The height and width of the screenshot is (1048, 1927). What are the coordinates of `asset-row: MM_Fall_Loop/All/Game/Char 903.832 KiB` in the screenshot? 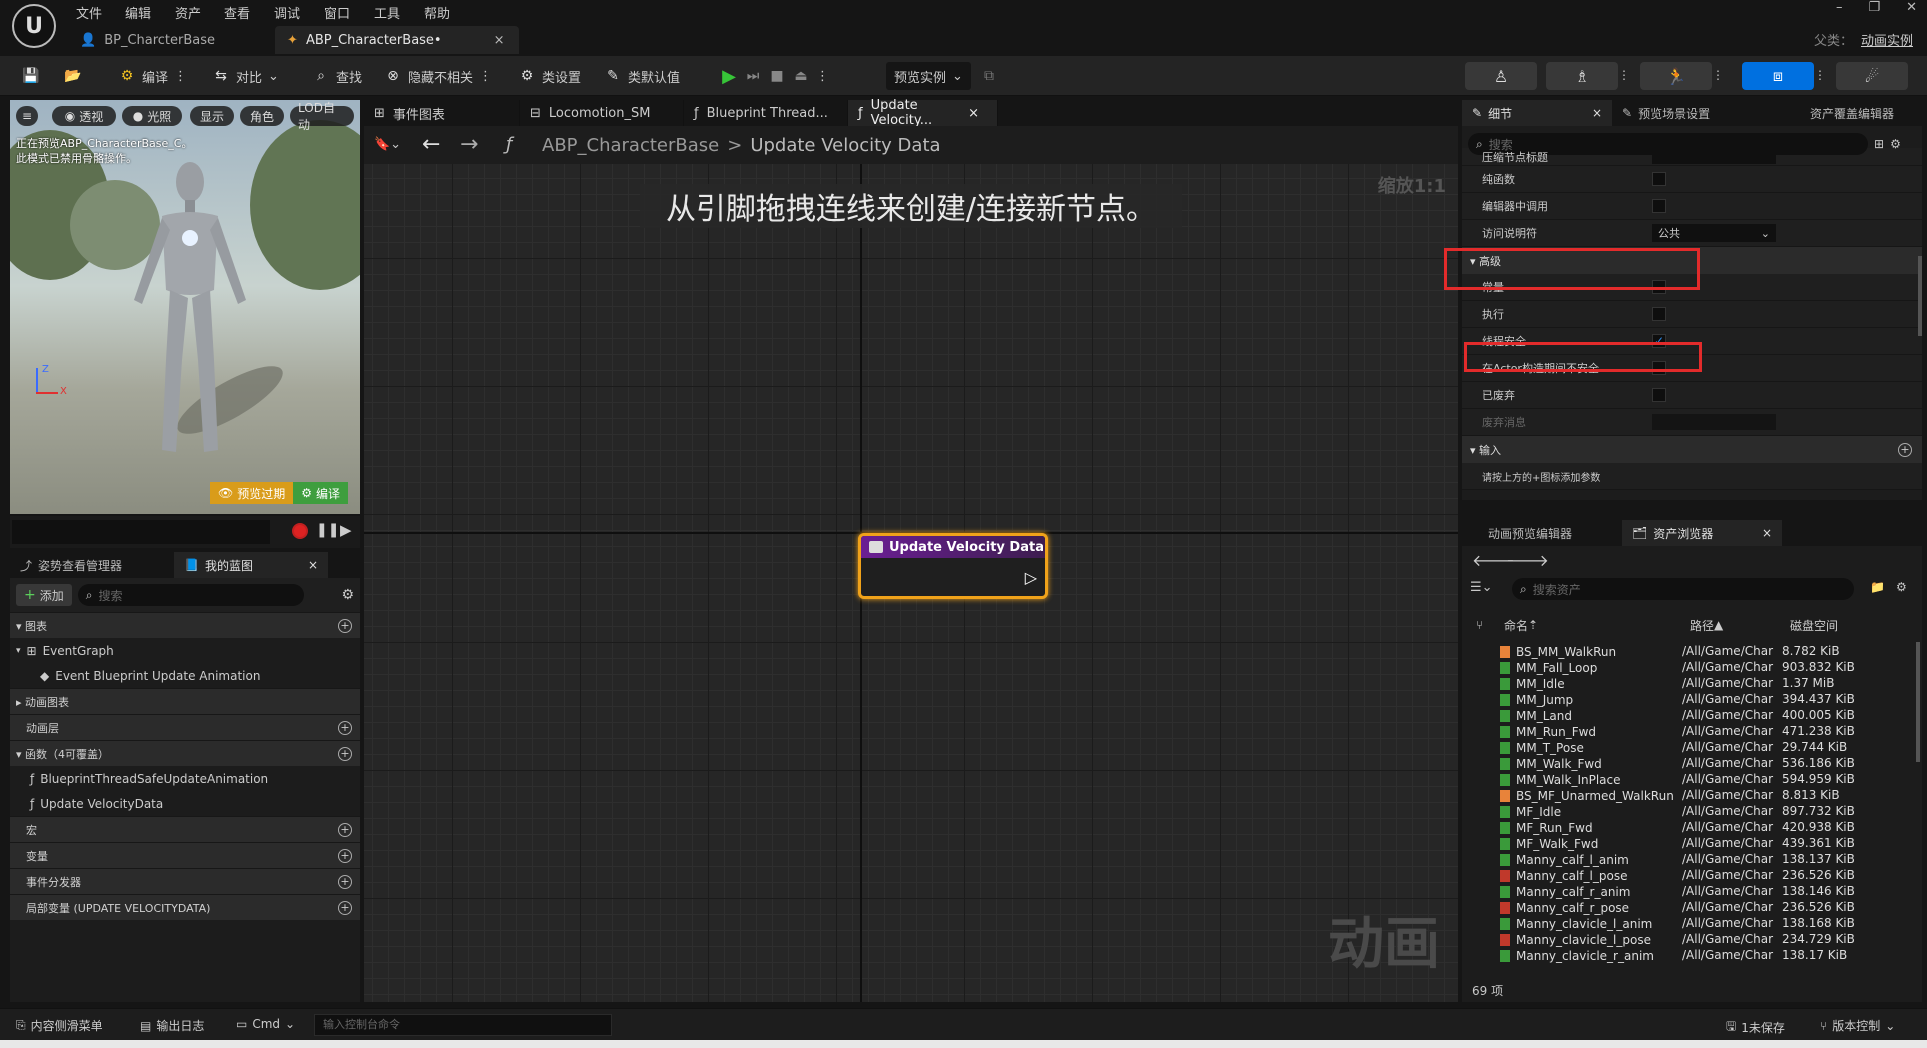 It's located at (1691, 668).